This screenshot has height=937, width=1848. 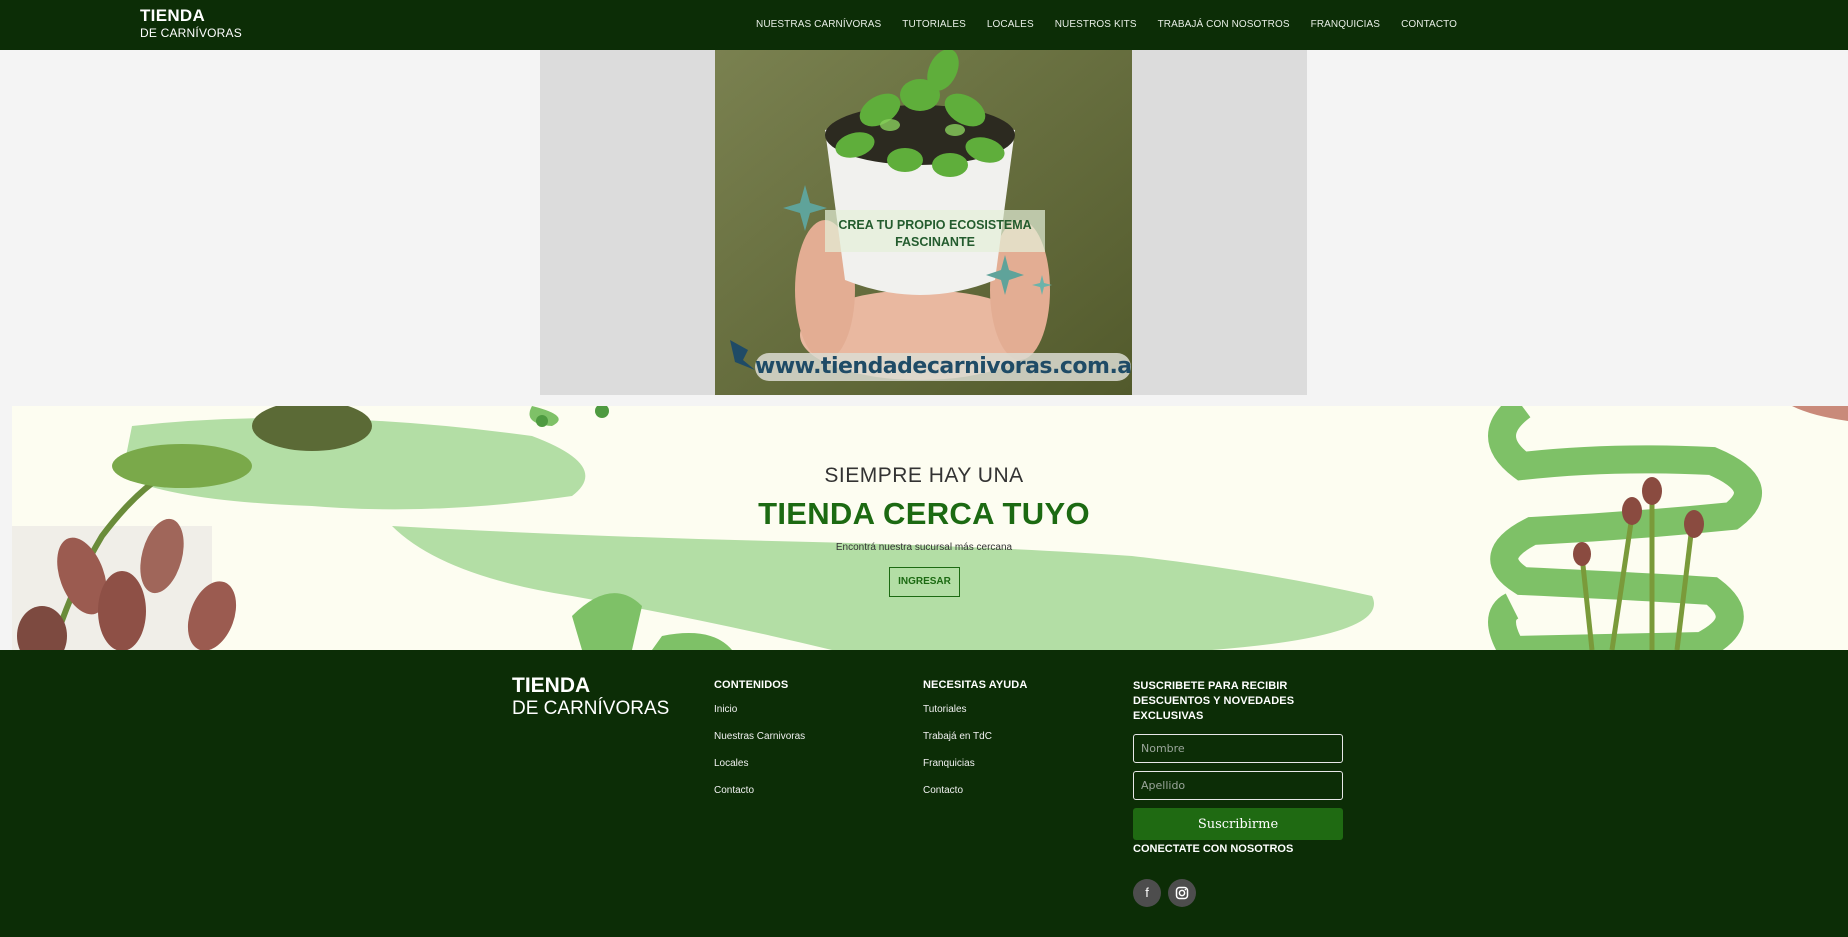 What do you see at coordinates (924, 513) in the screenshot?
I see `store-title: TIENDA CERCA TUYO` at bounding box center [924, 513].